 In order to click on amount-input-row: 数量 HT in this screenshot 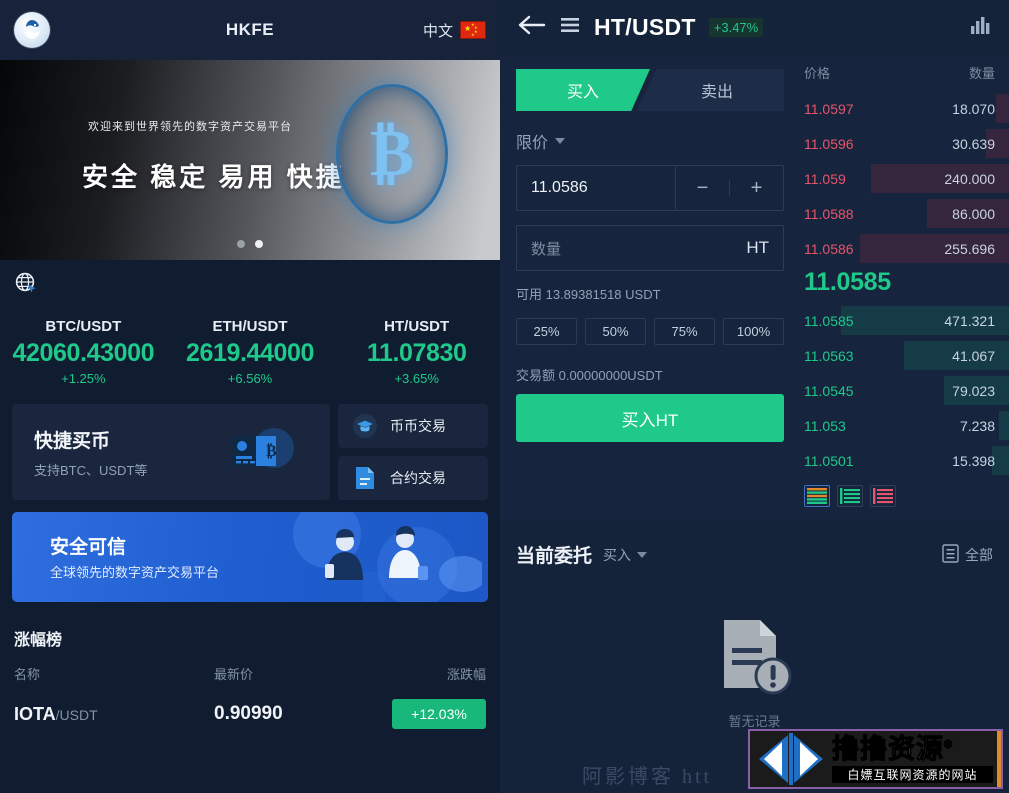, I will do `click(650, 248)`.